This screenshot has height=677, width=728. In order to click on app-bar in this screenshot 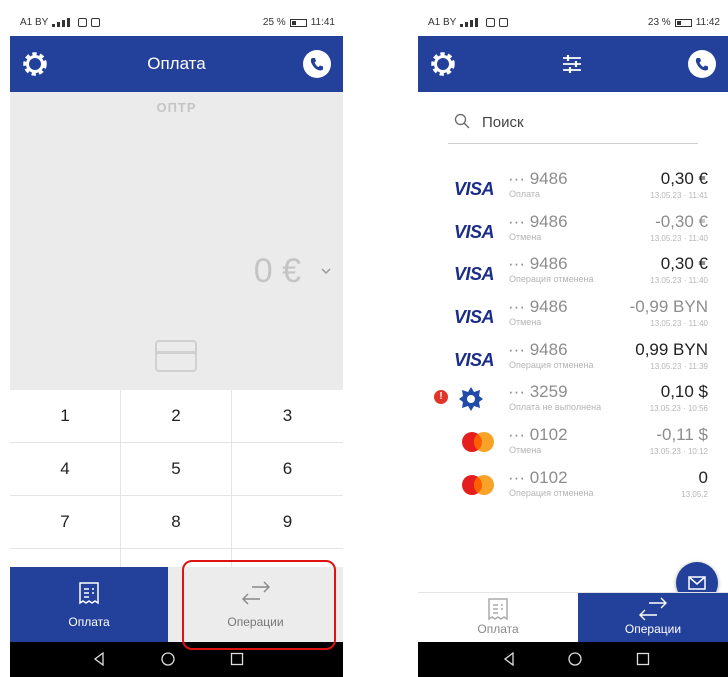, I will do `click(573, 64)`.